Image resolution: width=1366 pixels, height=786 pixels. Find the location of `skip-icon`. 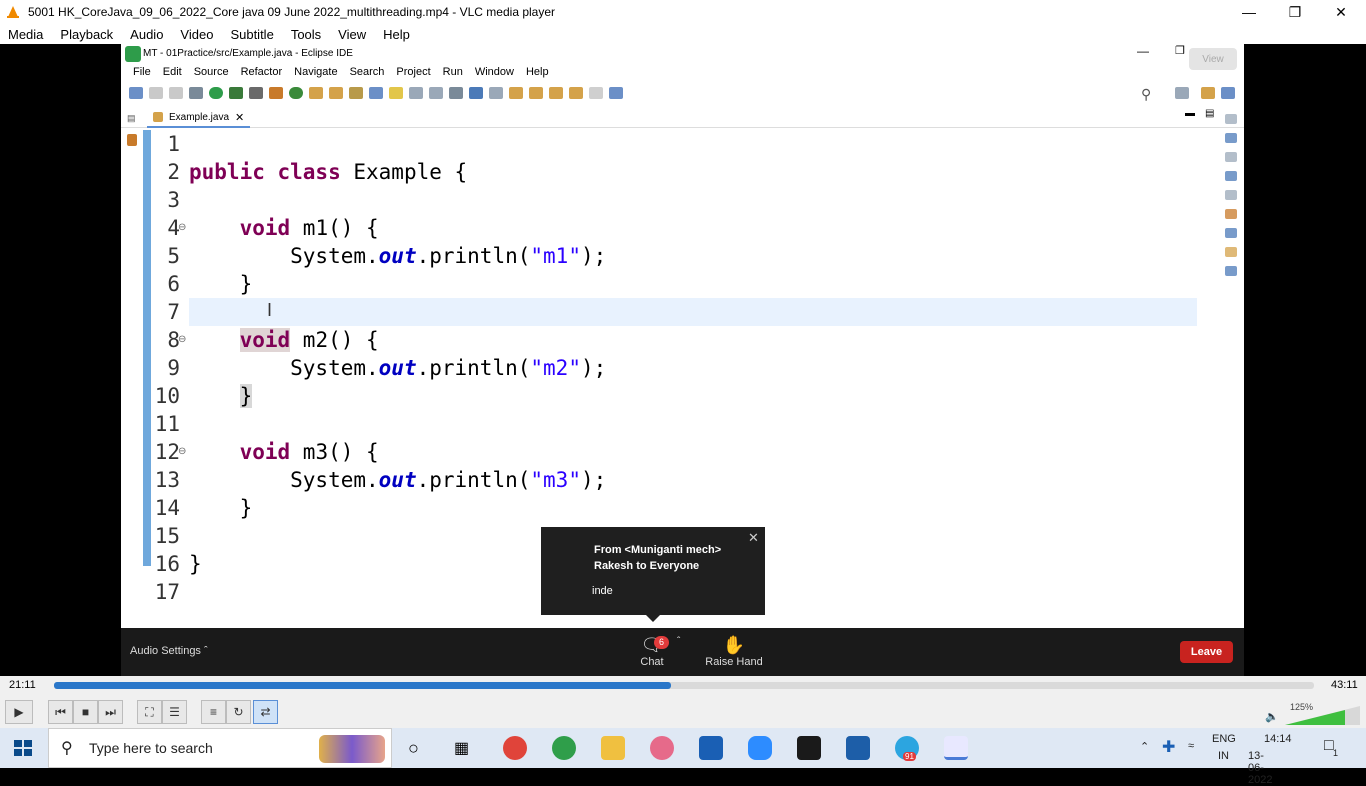

skip-icon is located at coordinates (496, 93).